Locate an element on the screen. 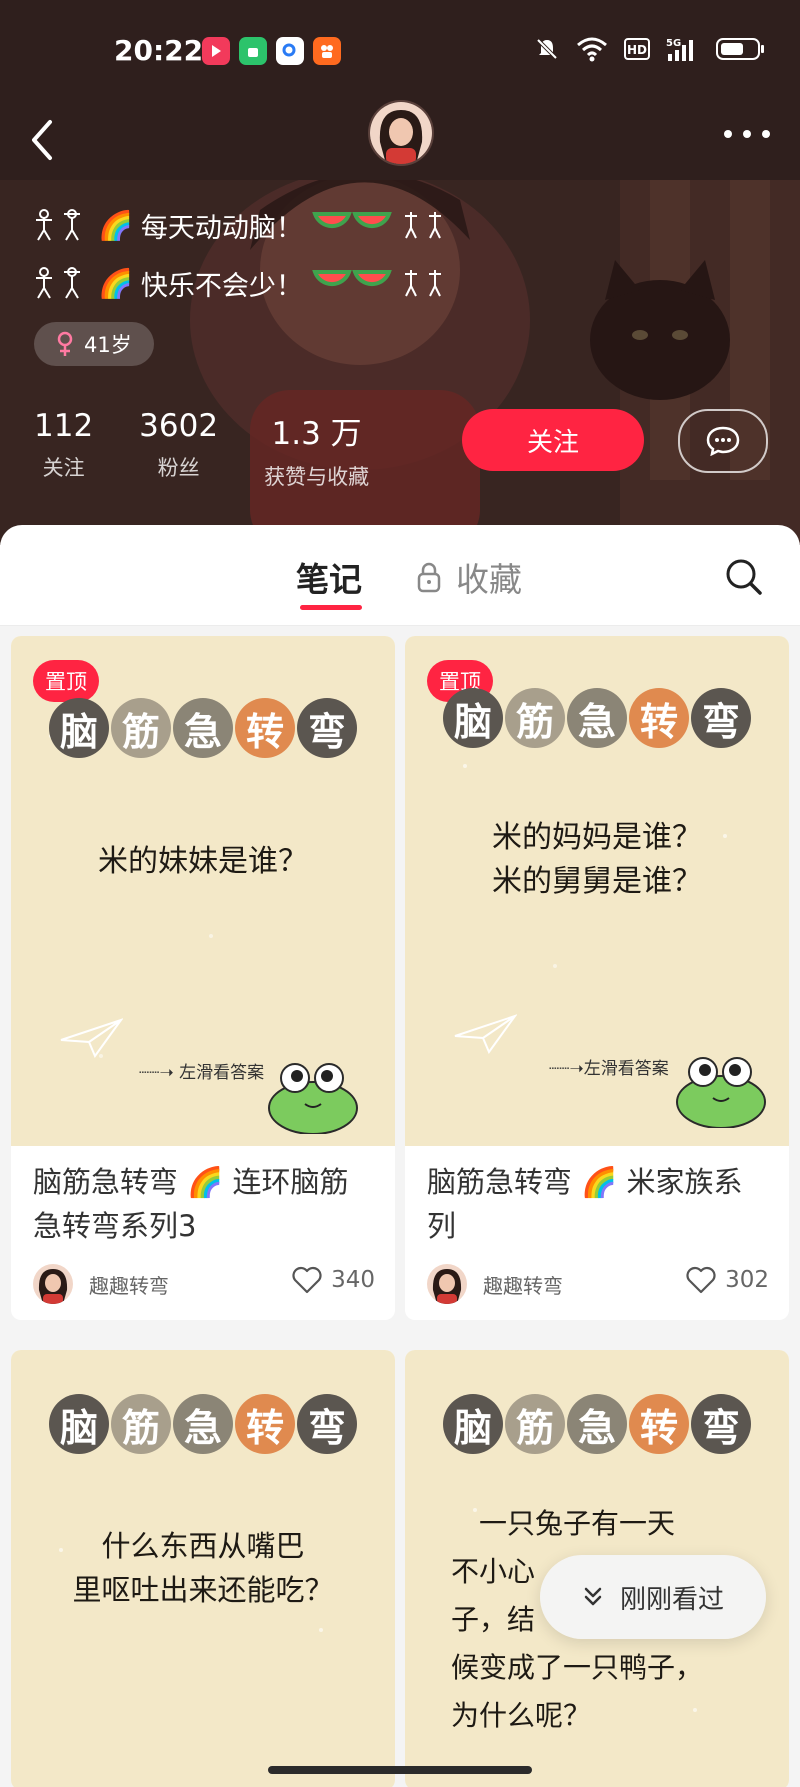  stat-following: 112 关注 is located at coordinates (63, 449).